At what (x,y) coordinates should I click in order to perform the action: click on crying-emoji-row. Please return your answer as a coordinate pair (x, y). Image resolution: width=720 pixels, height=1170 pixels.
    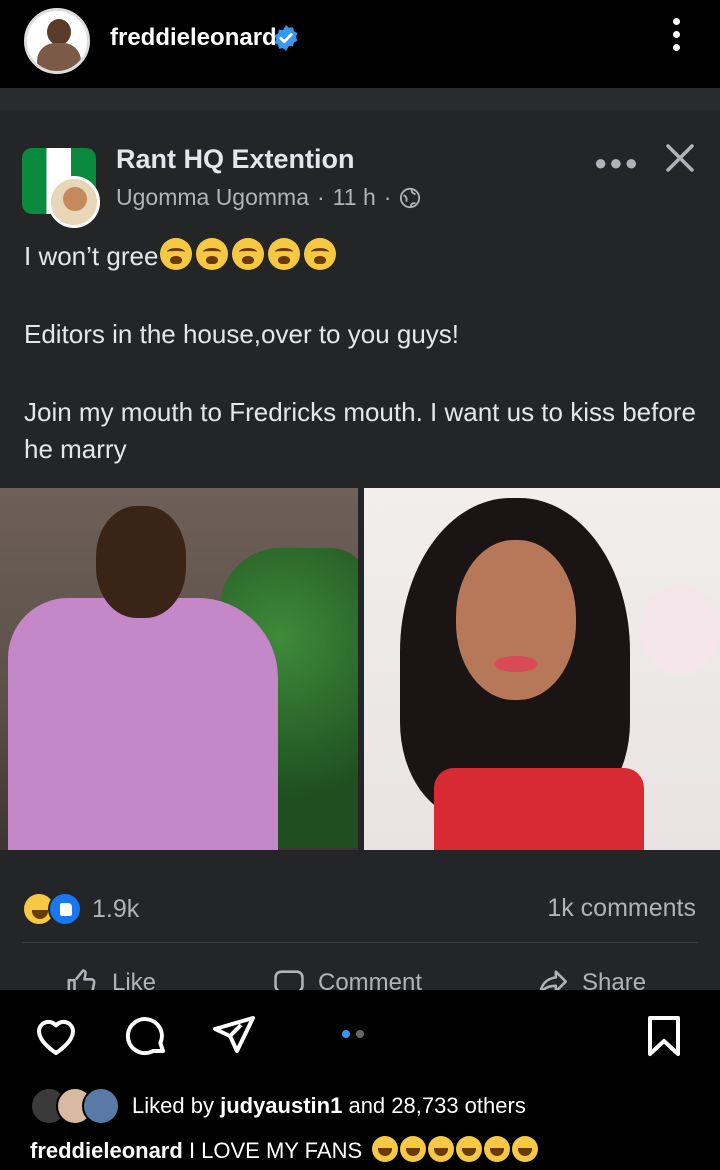
    Looking at the image, I should click on (248, 254).